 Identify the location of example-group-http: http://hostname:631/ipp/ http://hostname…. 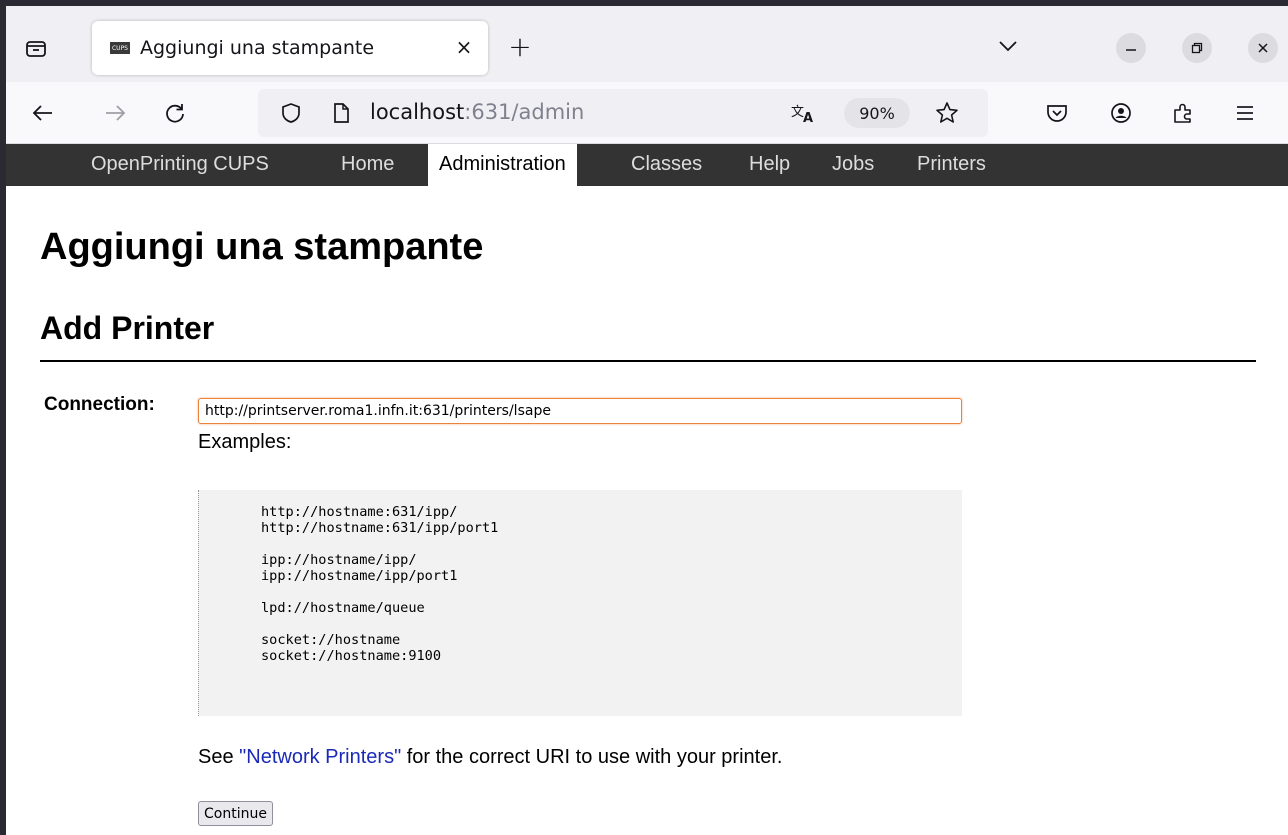
(611, 520).